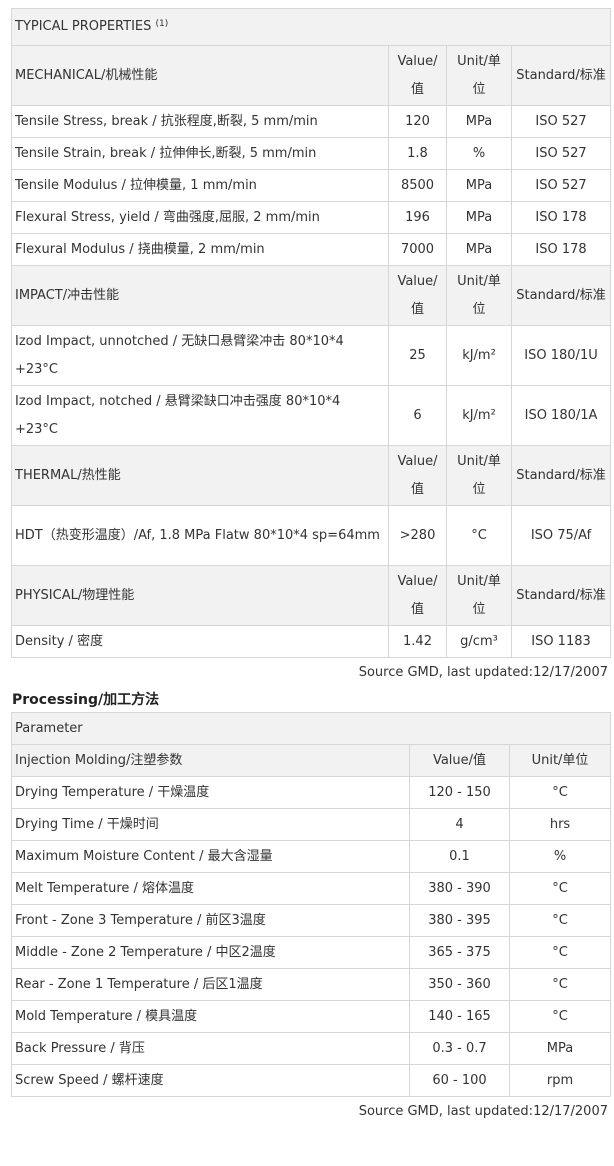 The image size is (614, 1166). What do you see at coordinates (417, 415) in the screenshot?
I see `property-value: 6` at bounding box center [417, 415].